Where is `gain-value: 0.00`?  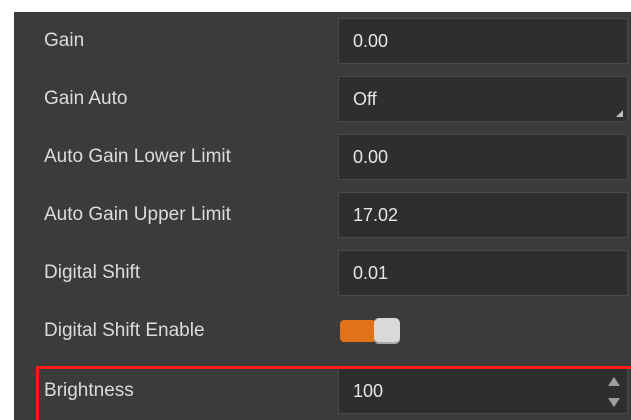
gain-value: 0.00 is located at coordinates (371, 41).